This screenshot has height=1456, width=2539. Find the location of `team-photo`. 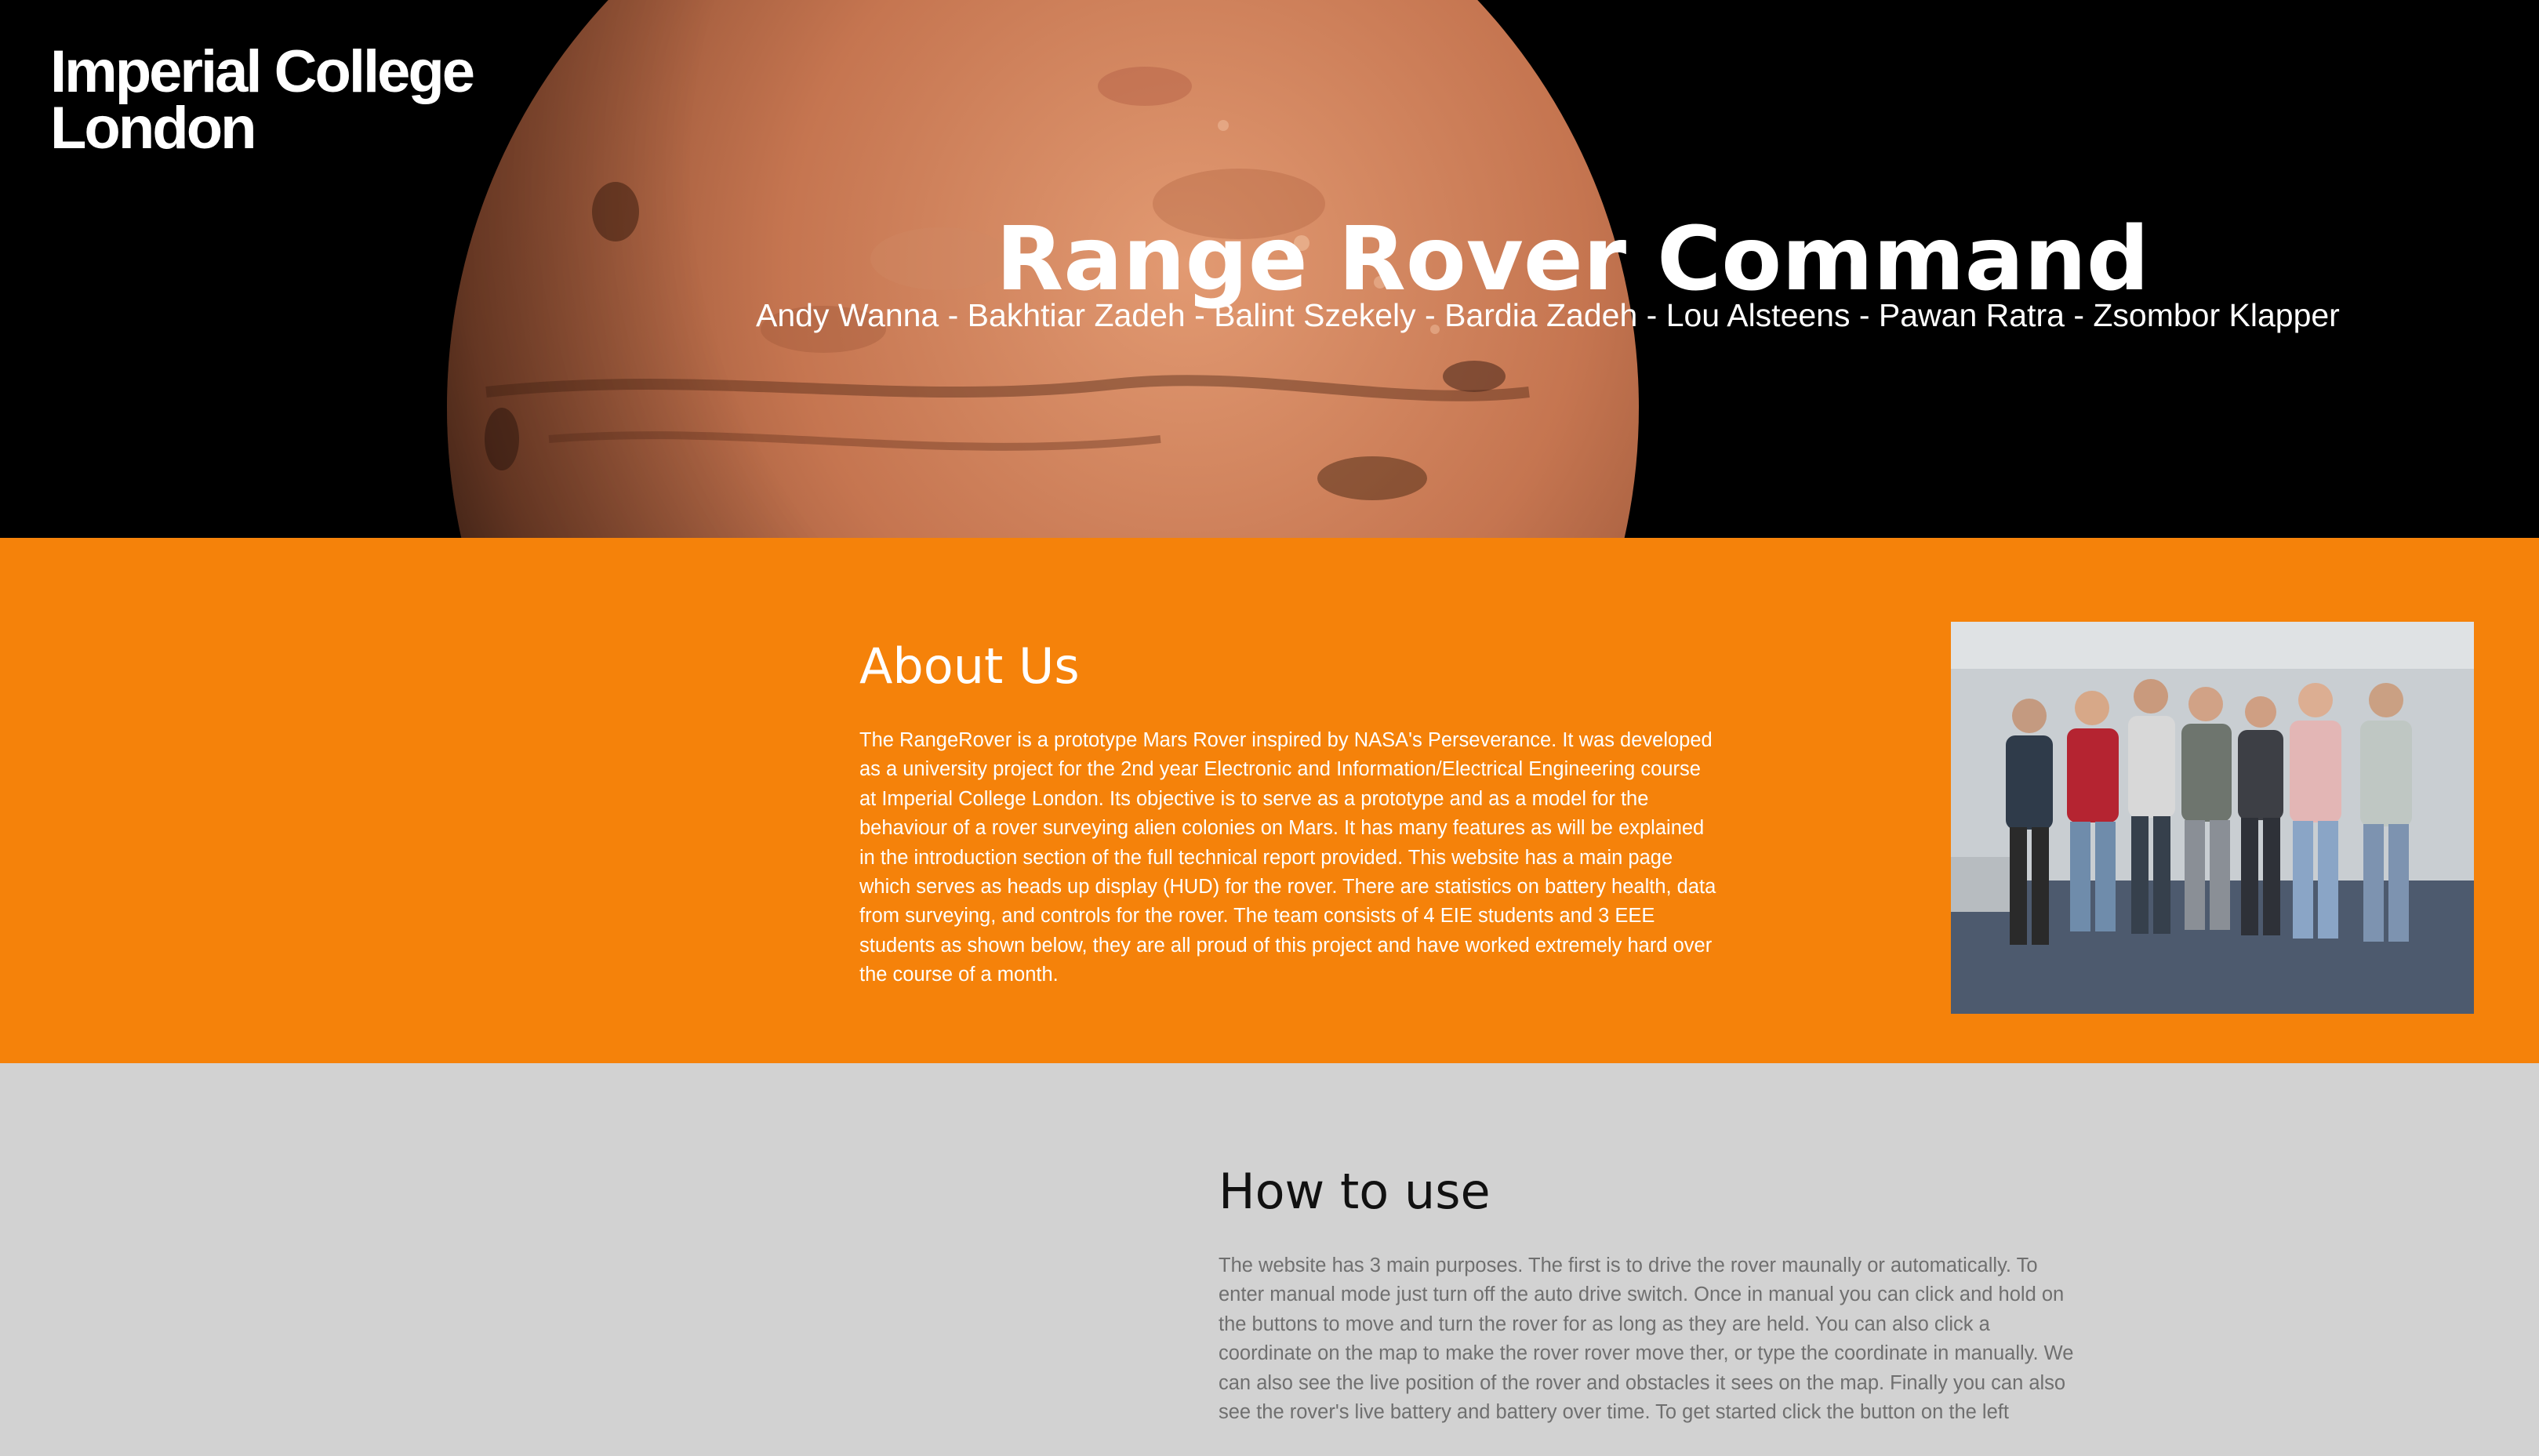

team-photo is located at coordinates (2212, 818).